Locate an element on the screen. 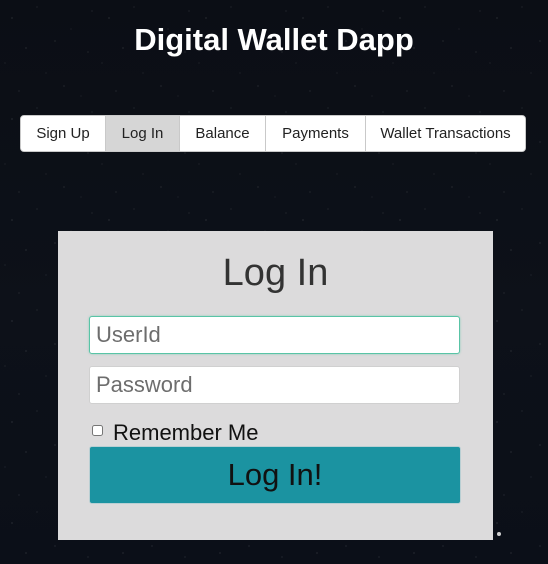 The image size is (548, 564). tab-payments: Payments is located at coordinates (316, 133).